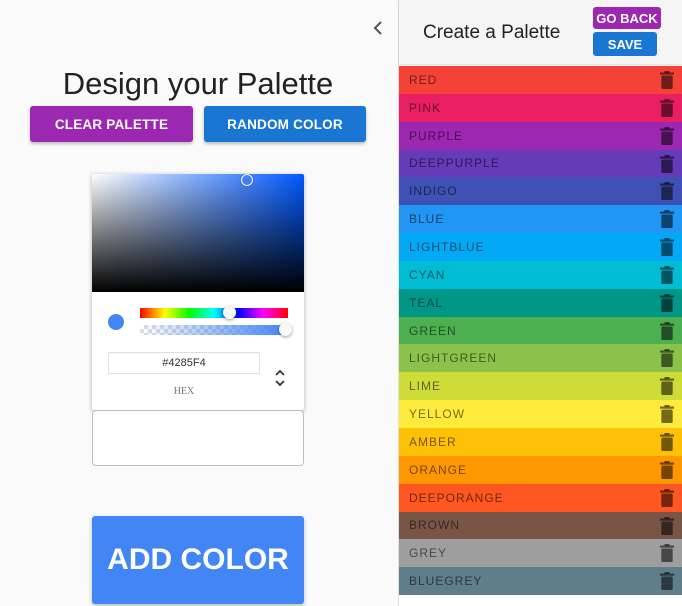 This screenshot has height=606, width=682. Describe the element at coordinates (540, 219) in the screenshot. I see `palette-color-row: BLUE` at that location.